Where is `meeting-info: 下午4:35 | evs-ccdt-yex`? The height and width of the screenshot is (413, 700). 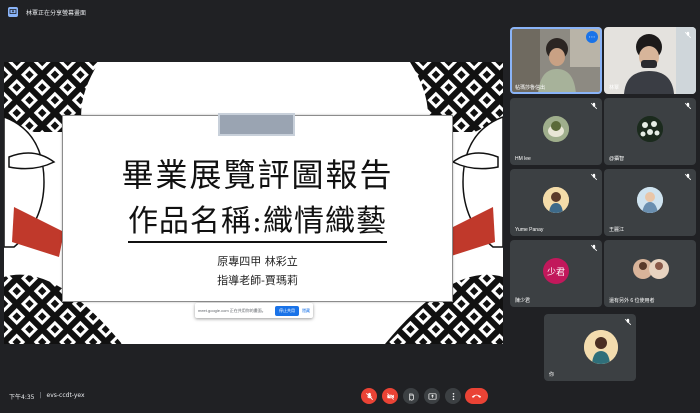 meeting-info: 下午4:35 | evs-ccdt-yex is located at coordinates (47, 396).